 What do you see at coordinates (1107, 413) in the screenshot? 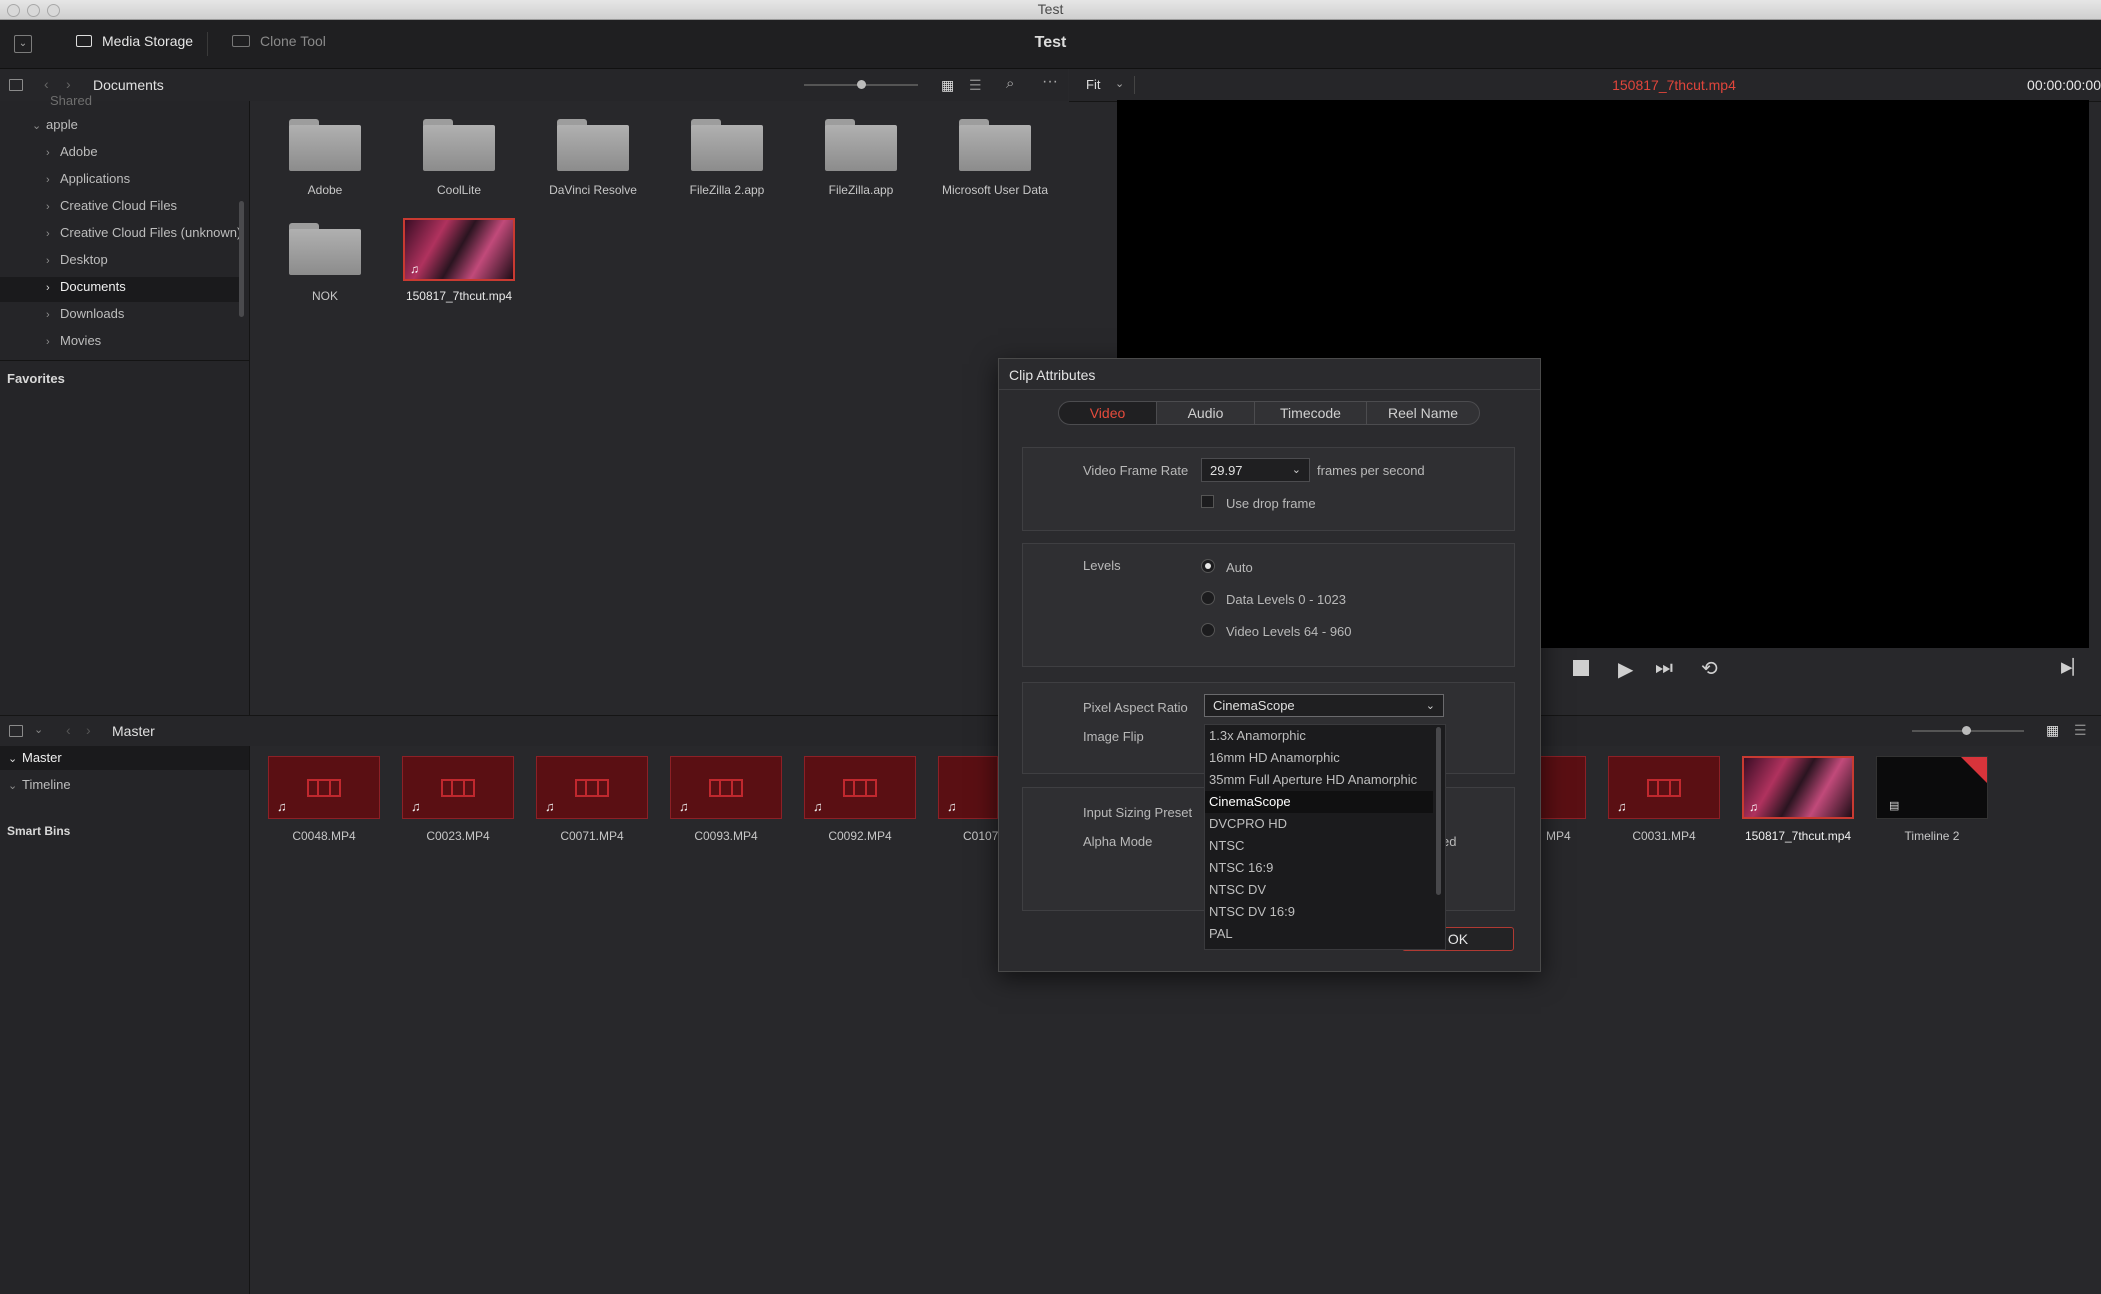
I see `tab-video: Video` at bounding box center [1107, 413].